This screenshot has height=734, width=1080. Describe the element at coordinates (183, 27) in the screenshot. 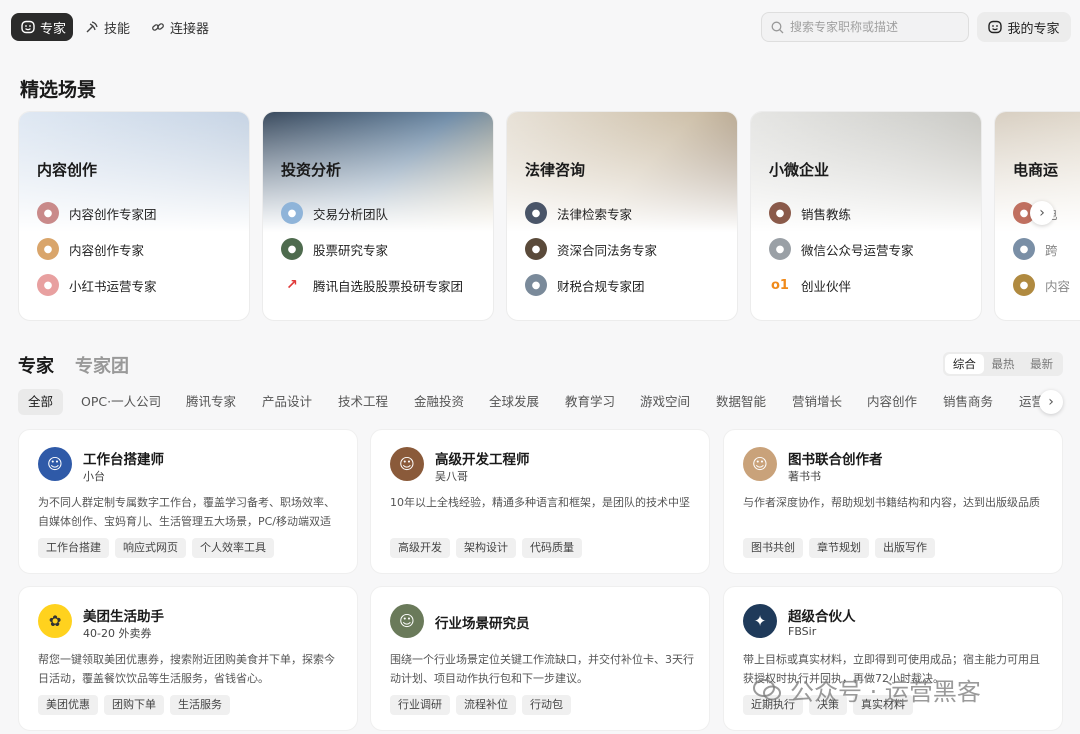

I see `tab-connectors: 连接器` at that location.